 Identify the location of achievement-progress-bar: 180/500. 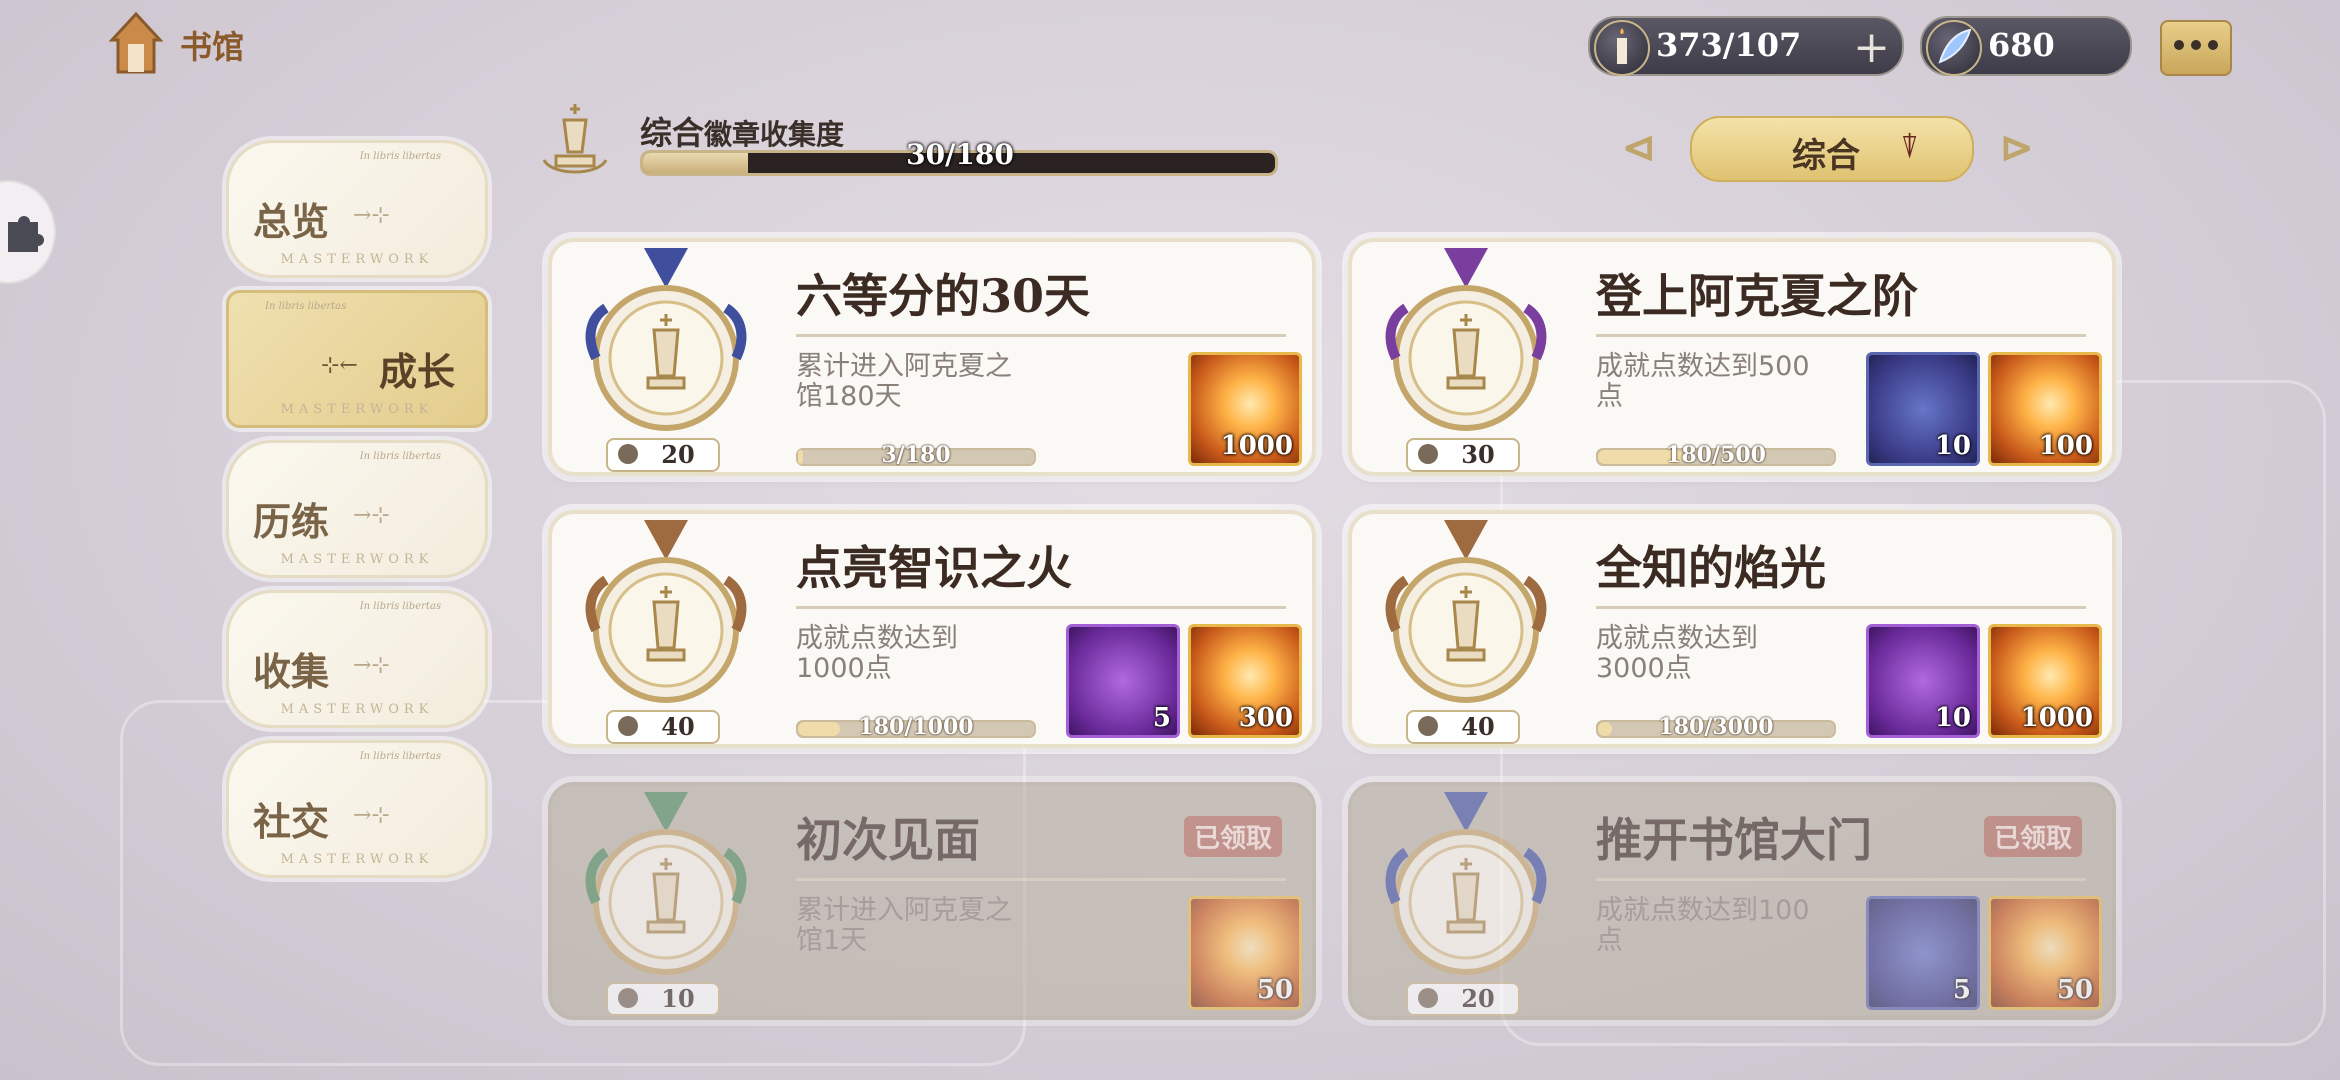
(1716, 455).